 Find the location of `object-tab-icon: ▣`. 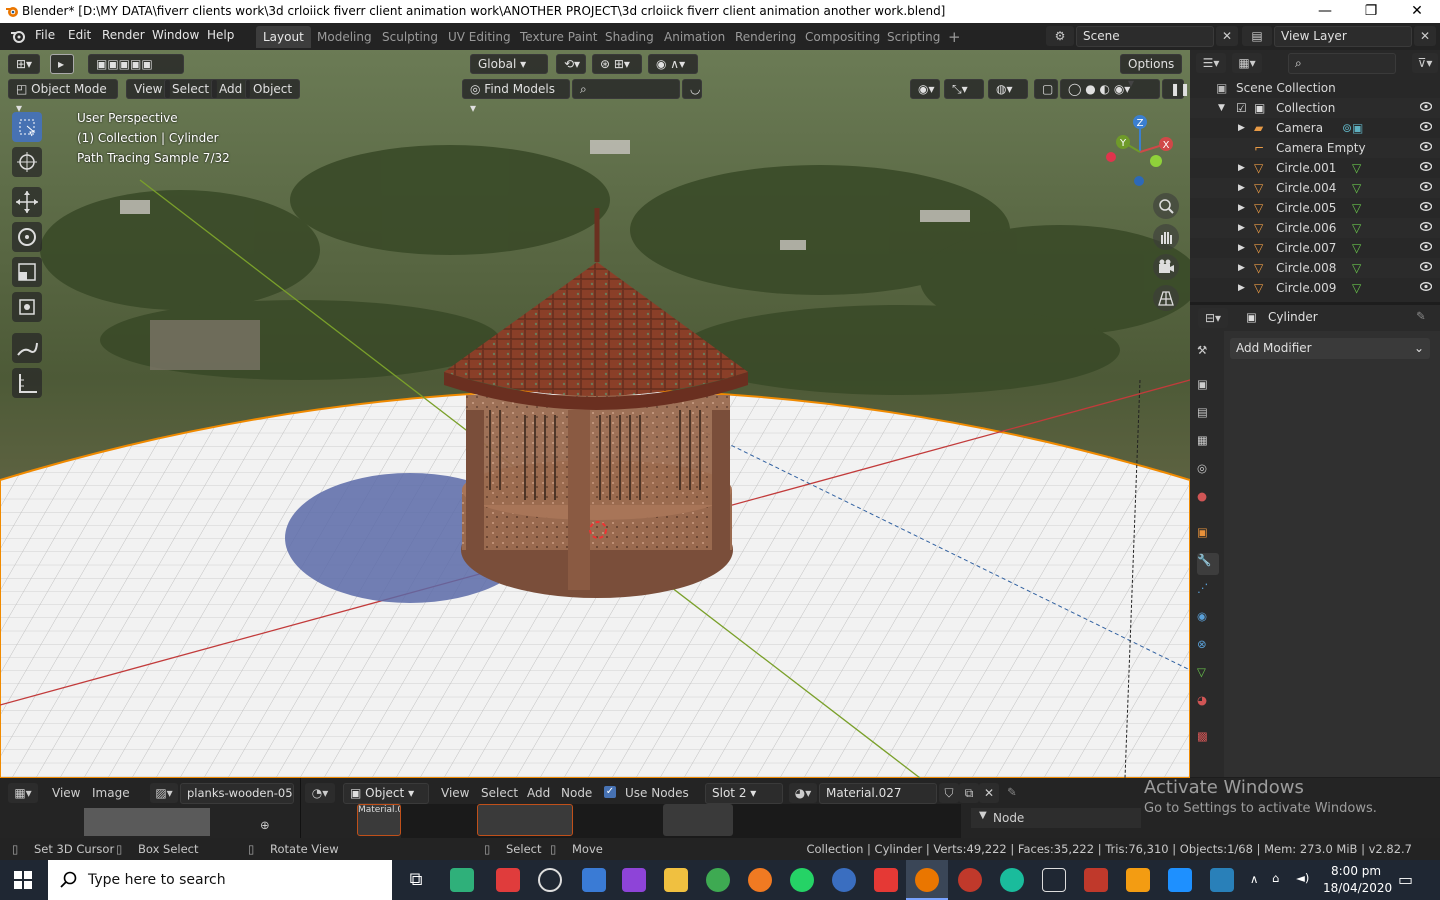

object-tab-icon: ▣ is located at coordinates (1208, 536).